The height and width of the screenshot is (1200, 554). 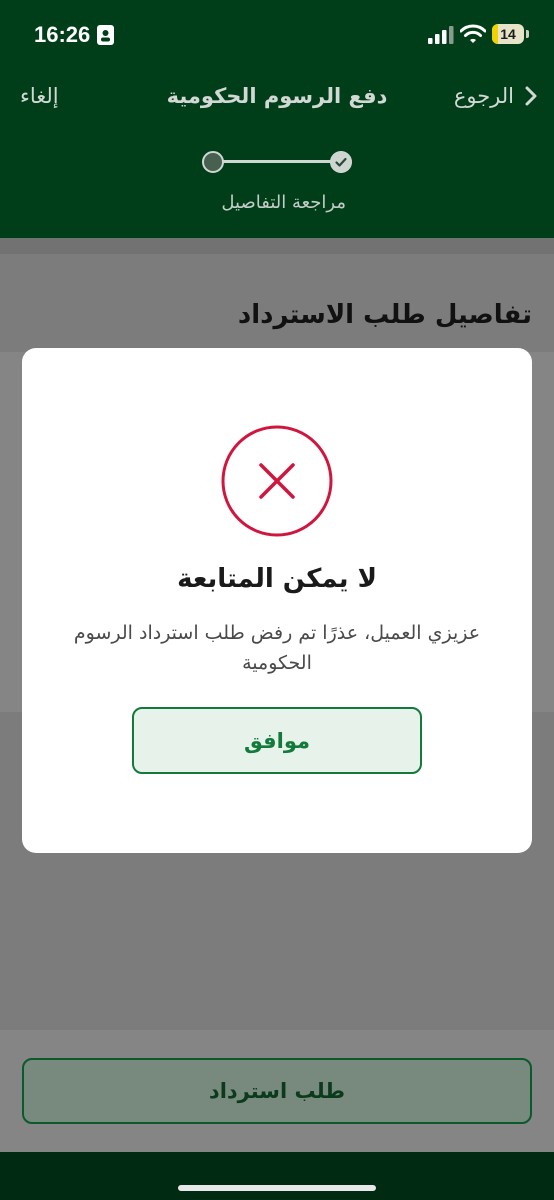 I want to click on status-time: 16:26, so click(x=62, y=34).